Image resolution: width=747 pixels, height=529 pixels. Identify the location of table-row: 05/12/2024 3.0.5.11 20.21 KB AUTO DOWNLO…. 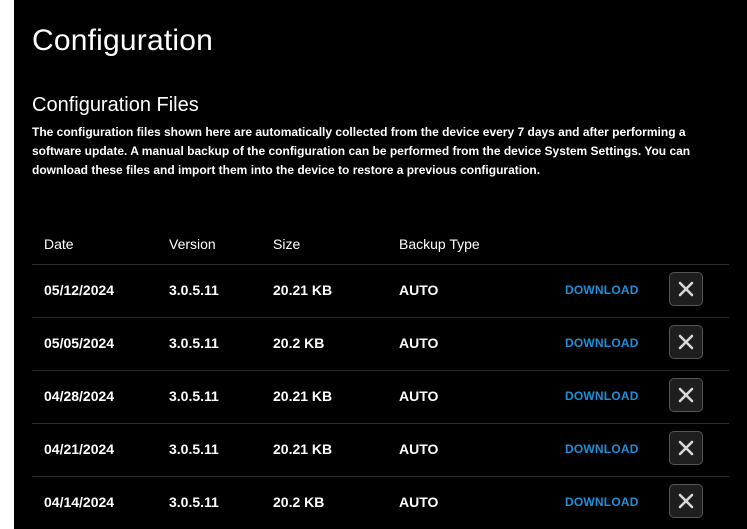
(380, 290).